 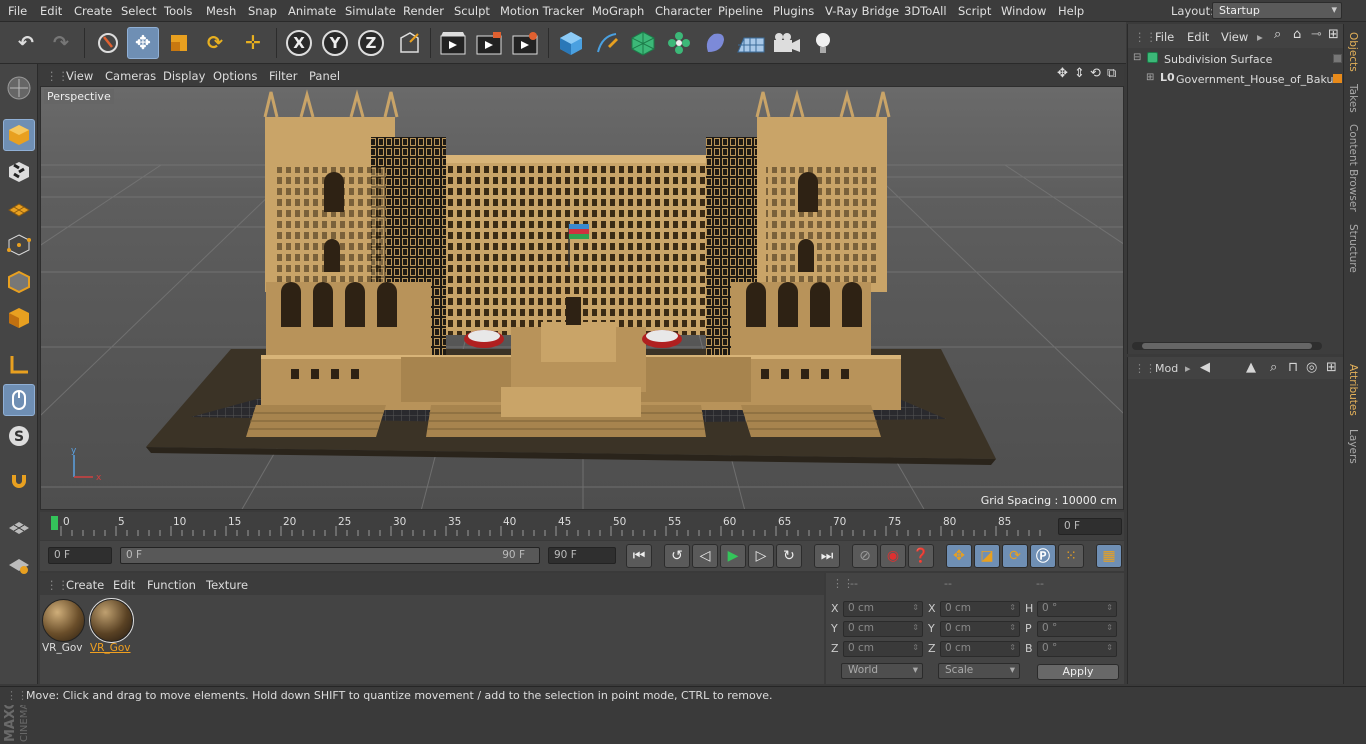 I want to click on menu-create: Create, so click(x=93, y=11).